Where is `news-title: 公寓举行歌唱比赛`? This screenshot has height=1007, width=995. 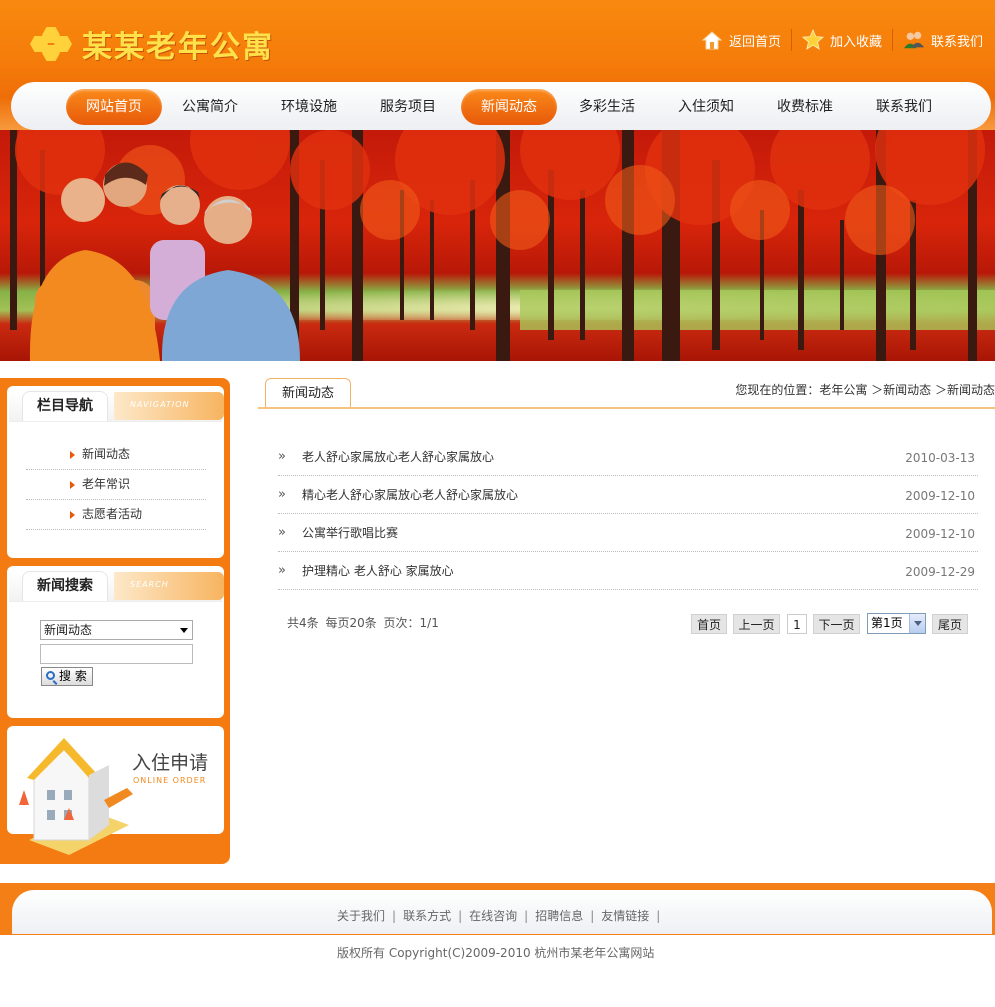
news-title: 公寓举行歌唱比赛 is located at coordinates (350, 532).